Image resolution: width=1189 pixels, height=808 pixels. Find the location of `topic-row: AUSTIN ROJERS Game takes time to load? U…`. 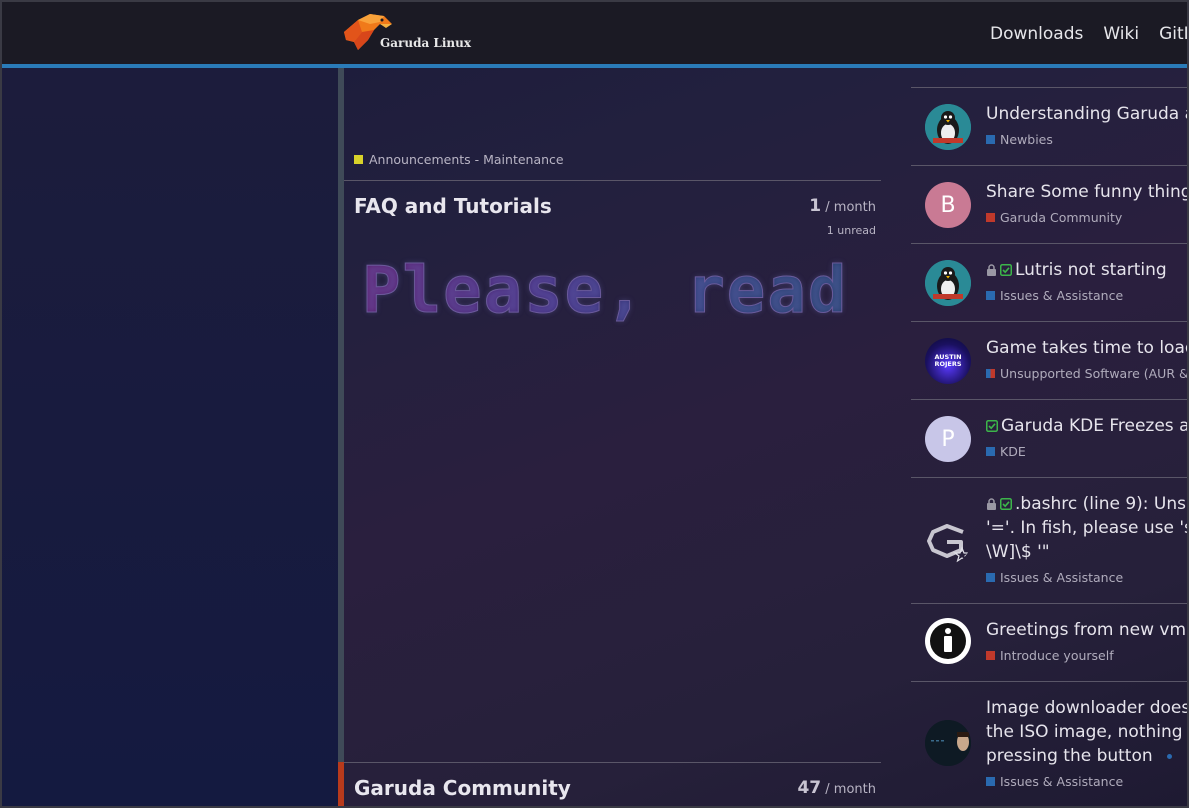

topic-row: AUSTIN ROJERS Game takes time to load? U… is located at coordinates (1050, 361).